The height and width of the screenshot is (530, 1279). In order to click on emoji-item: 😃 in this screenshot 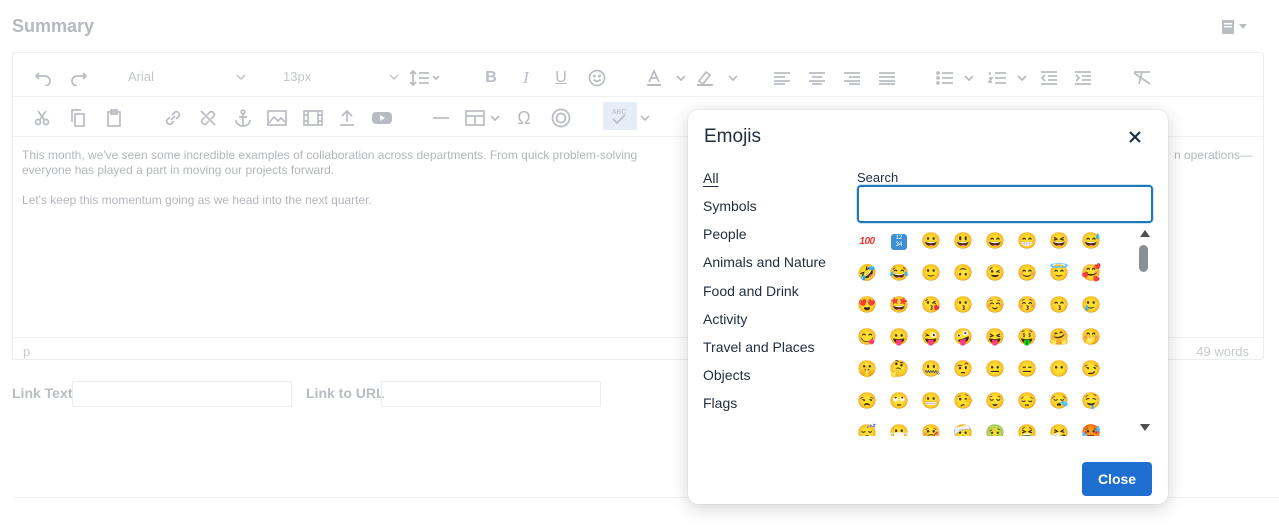, I will do `click(963, 242)`.